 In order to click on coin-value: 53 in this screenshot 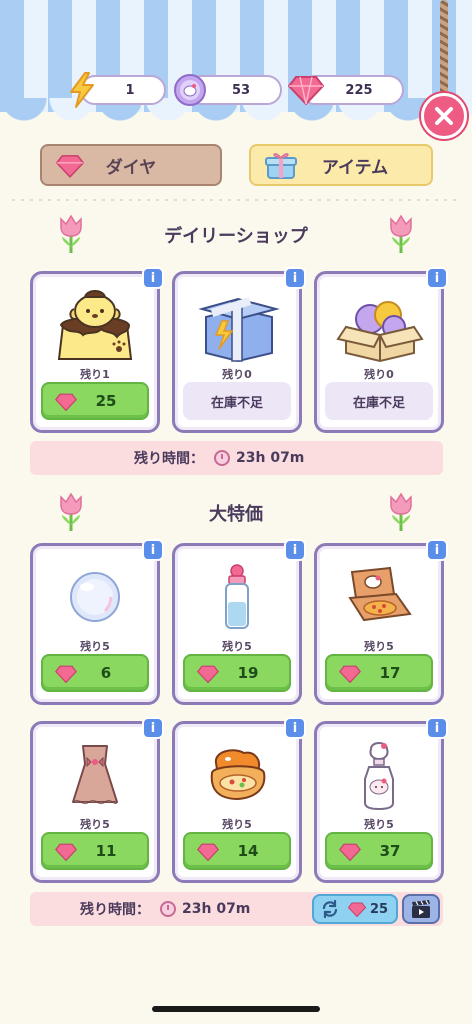, I will do `click(241, 90)`.